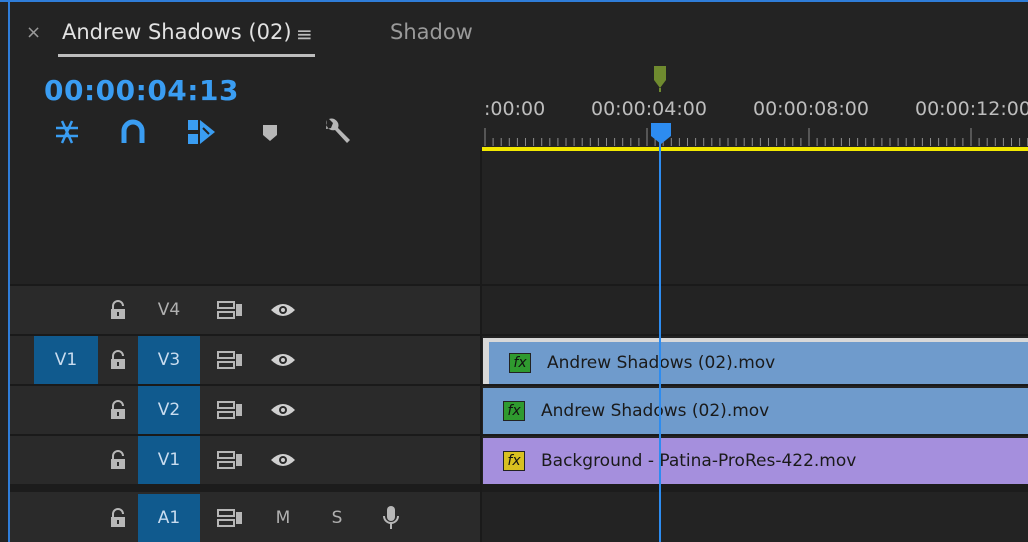 This screenshot has height=542, width=1028. I want to click on sequence-tab-title: Andrew Shadows (02), so click(177, 32).